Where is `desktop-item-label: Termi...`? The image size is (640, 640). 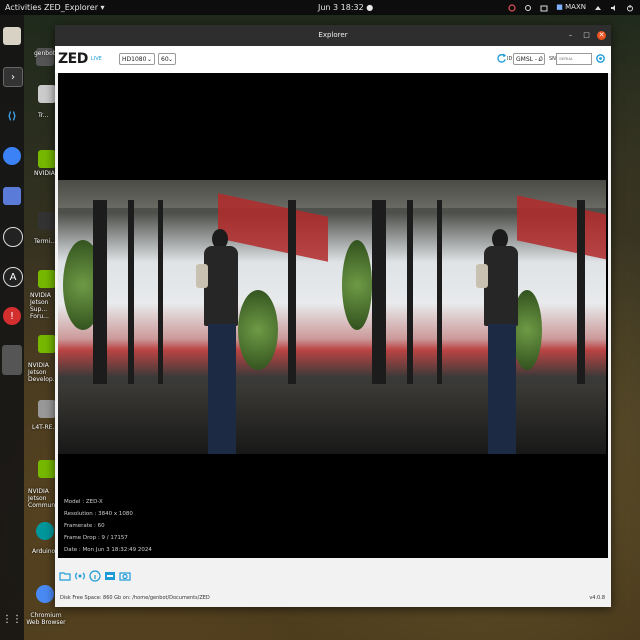 desktop-item-label: Termi... is located at coordinates (45, 241).